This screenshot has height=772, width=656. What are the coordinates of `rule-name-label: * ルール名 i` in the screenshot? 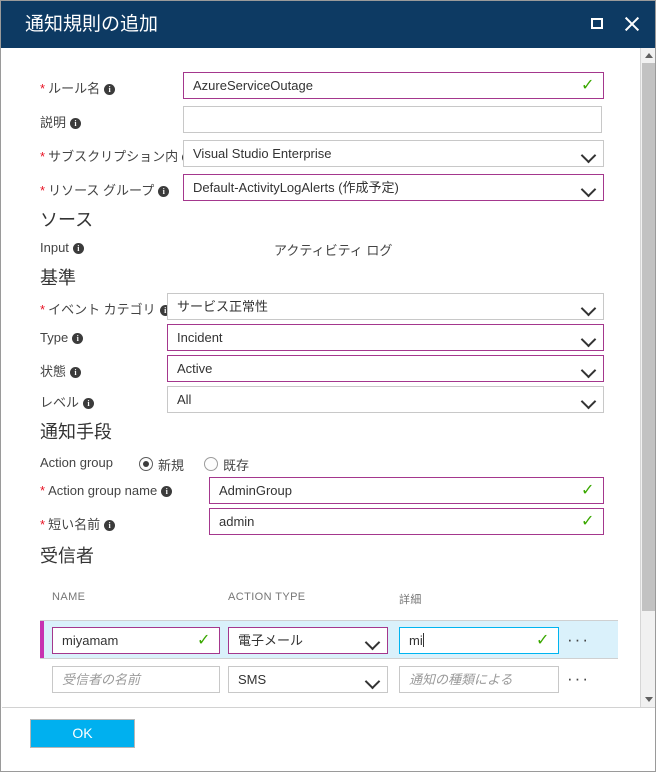 It's located at (78, 87).